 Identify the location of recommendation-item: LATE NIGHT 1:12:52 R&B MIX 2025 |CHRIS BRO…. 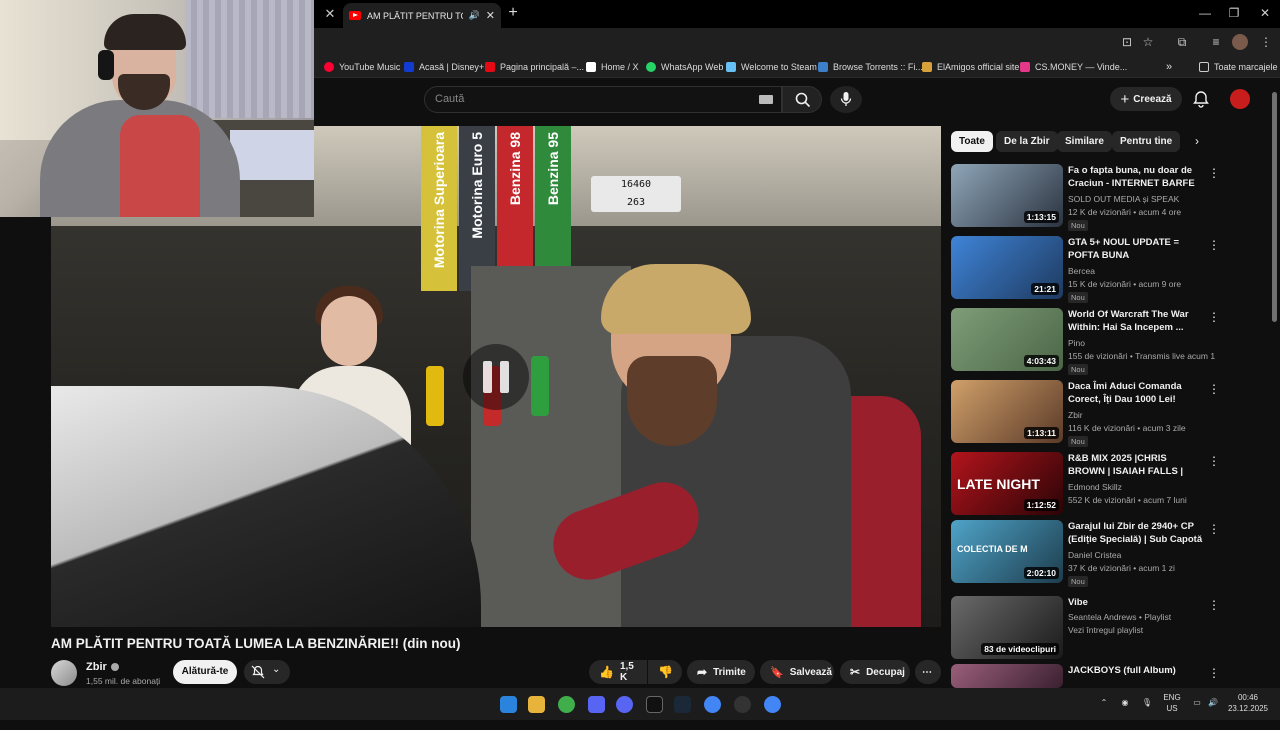
(1086, 485).